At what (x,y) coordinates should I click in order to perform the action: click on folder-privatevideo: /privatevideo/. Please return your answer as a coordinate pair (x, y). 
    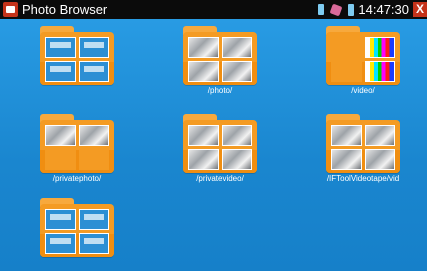
    Looking at the image, I should click on (220, 150).